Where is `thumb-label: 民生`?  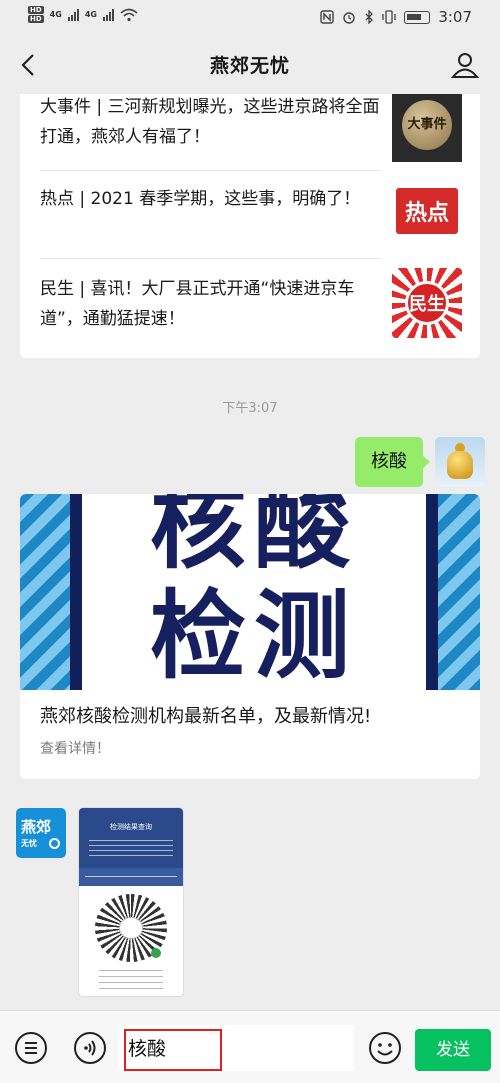 thumb-label: 民生 is located at coordinates (427, 303).